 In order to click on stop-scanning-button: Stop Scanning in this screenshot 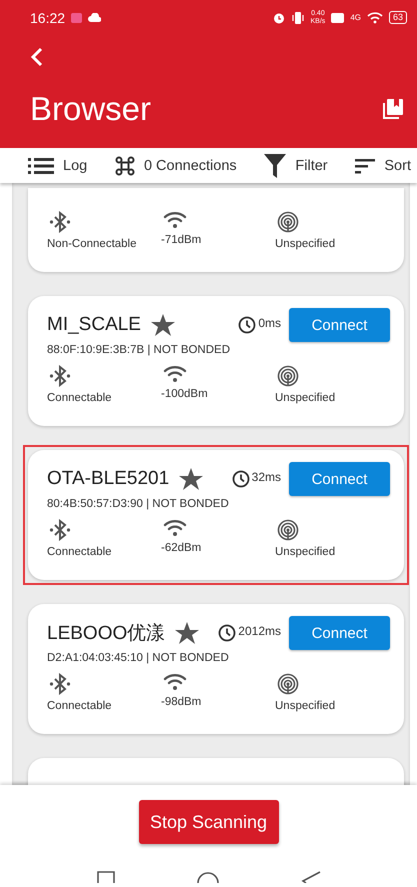, I will do `click(208, 822)`.